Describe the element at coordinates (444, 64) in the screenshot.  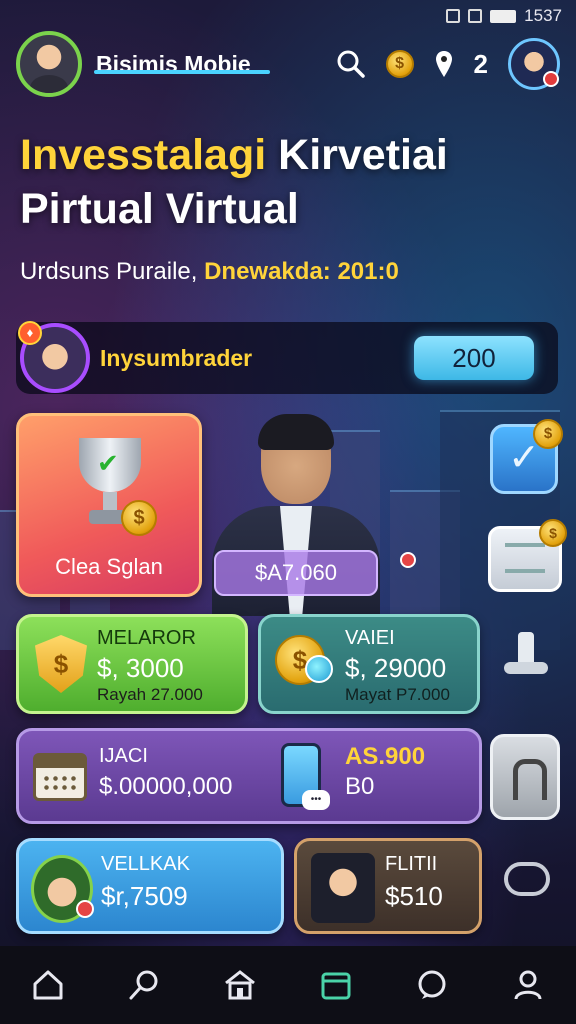
I see `location-icon` at that location.